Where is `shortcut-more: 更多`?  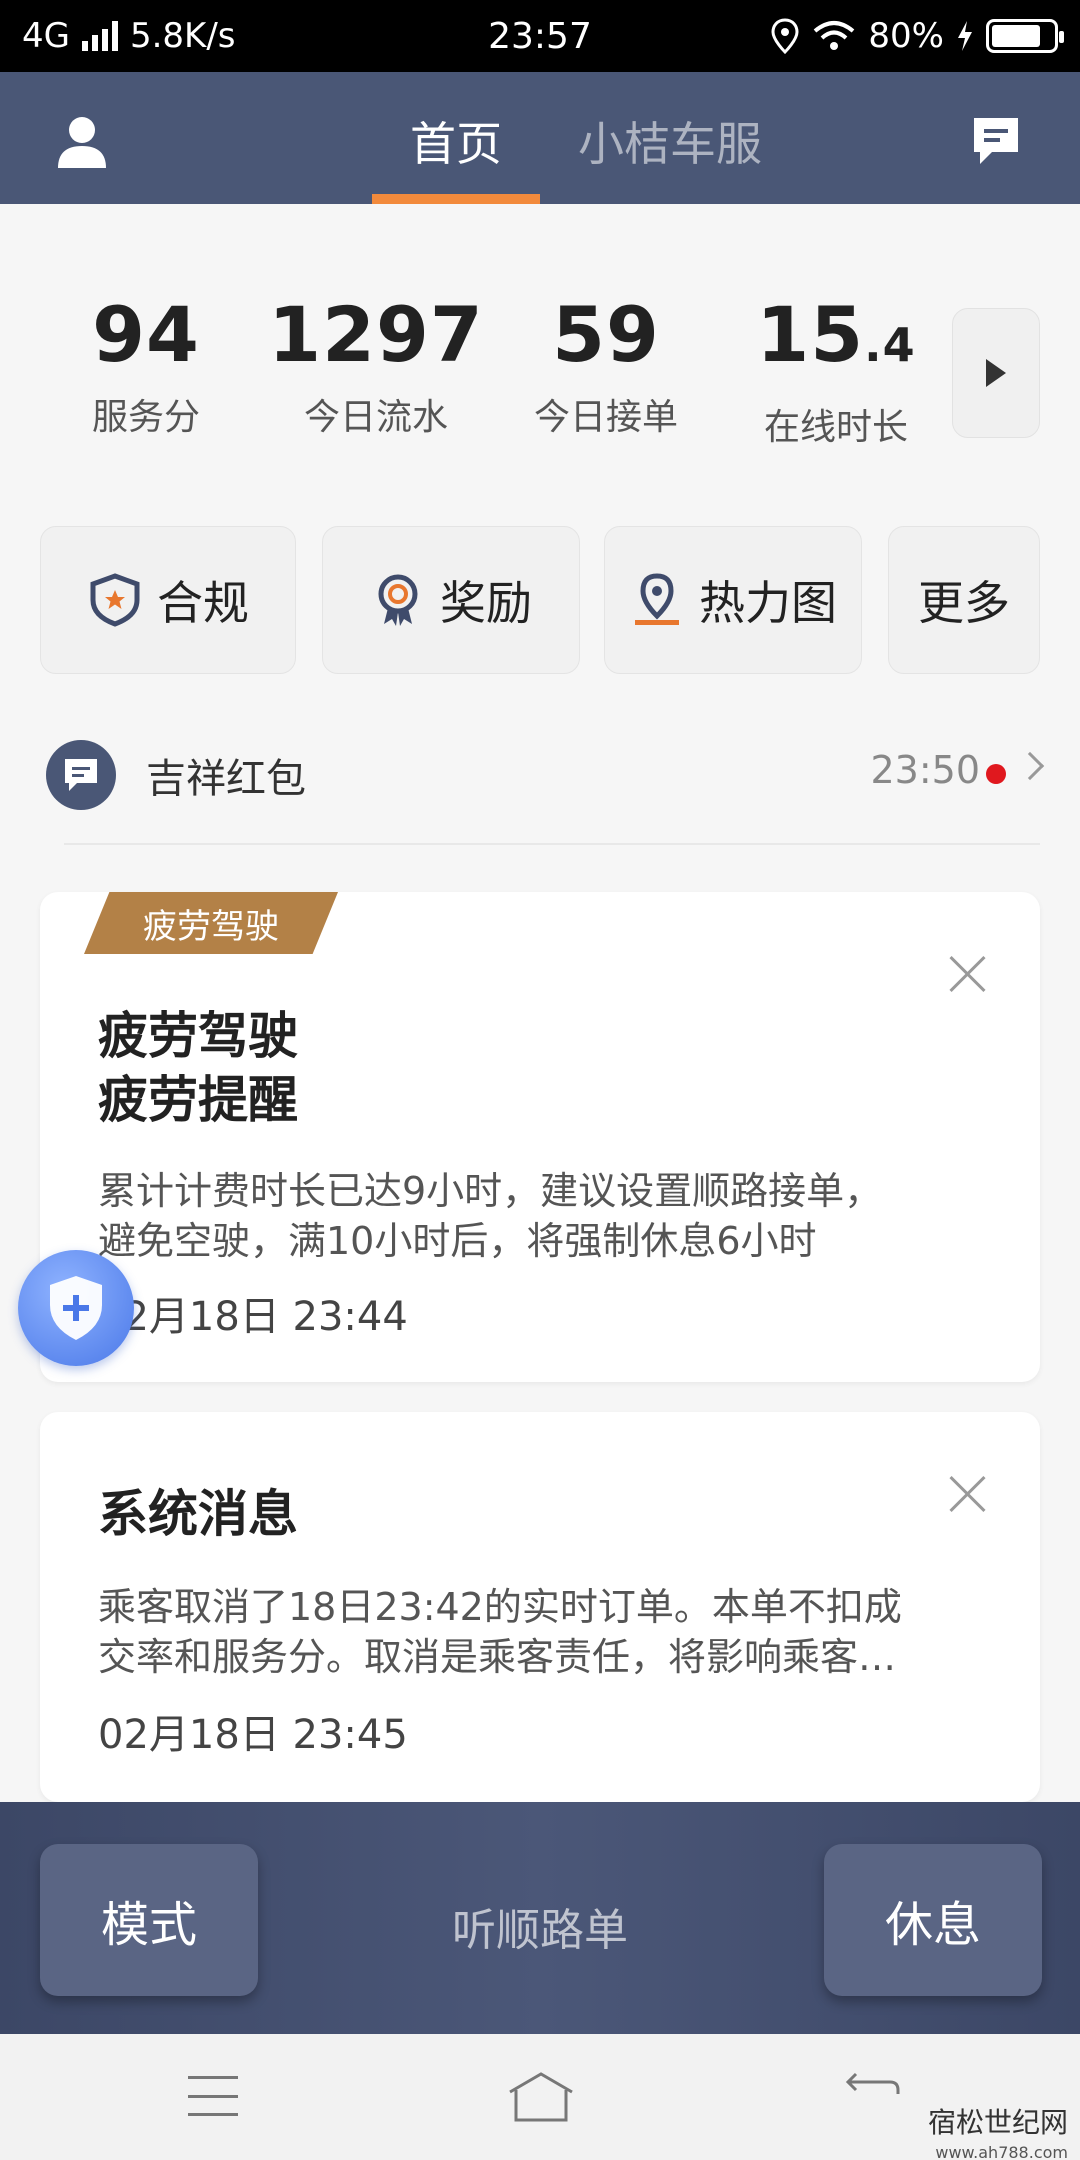
shortcut-more: 更多 is located at coordinates (964, 600).